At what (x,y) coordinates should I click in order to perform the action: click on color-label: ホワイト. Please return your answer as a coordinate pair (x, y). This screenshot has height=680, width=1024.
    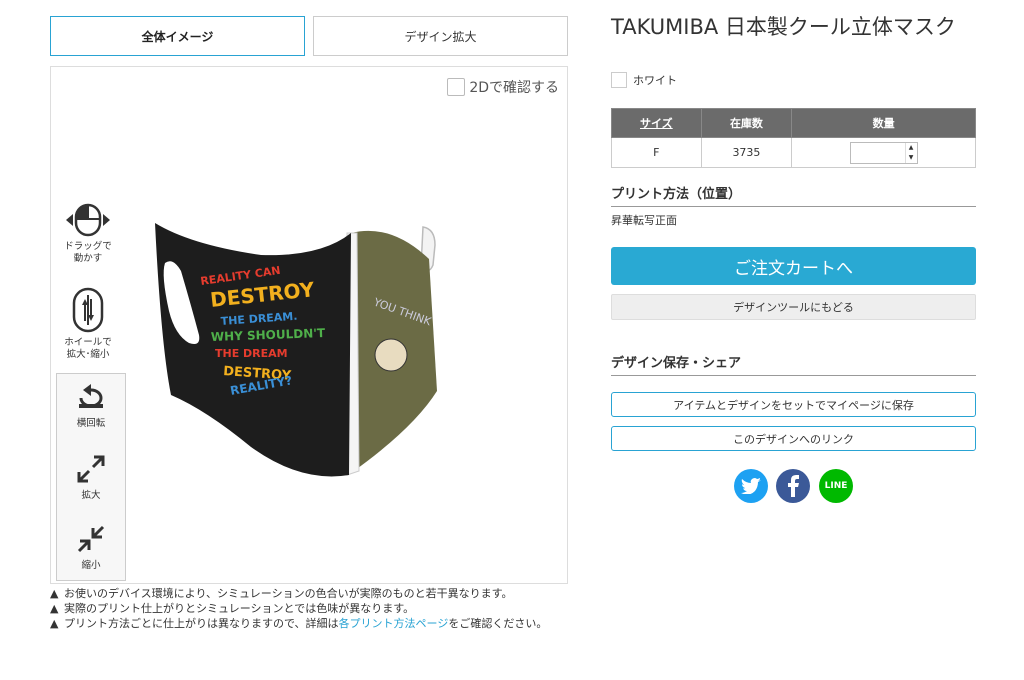
    Looking at the image, I should click on (655, 80).